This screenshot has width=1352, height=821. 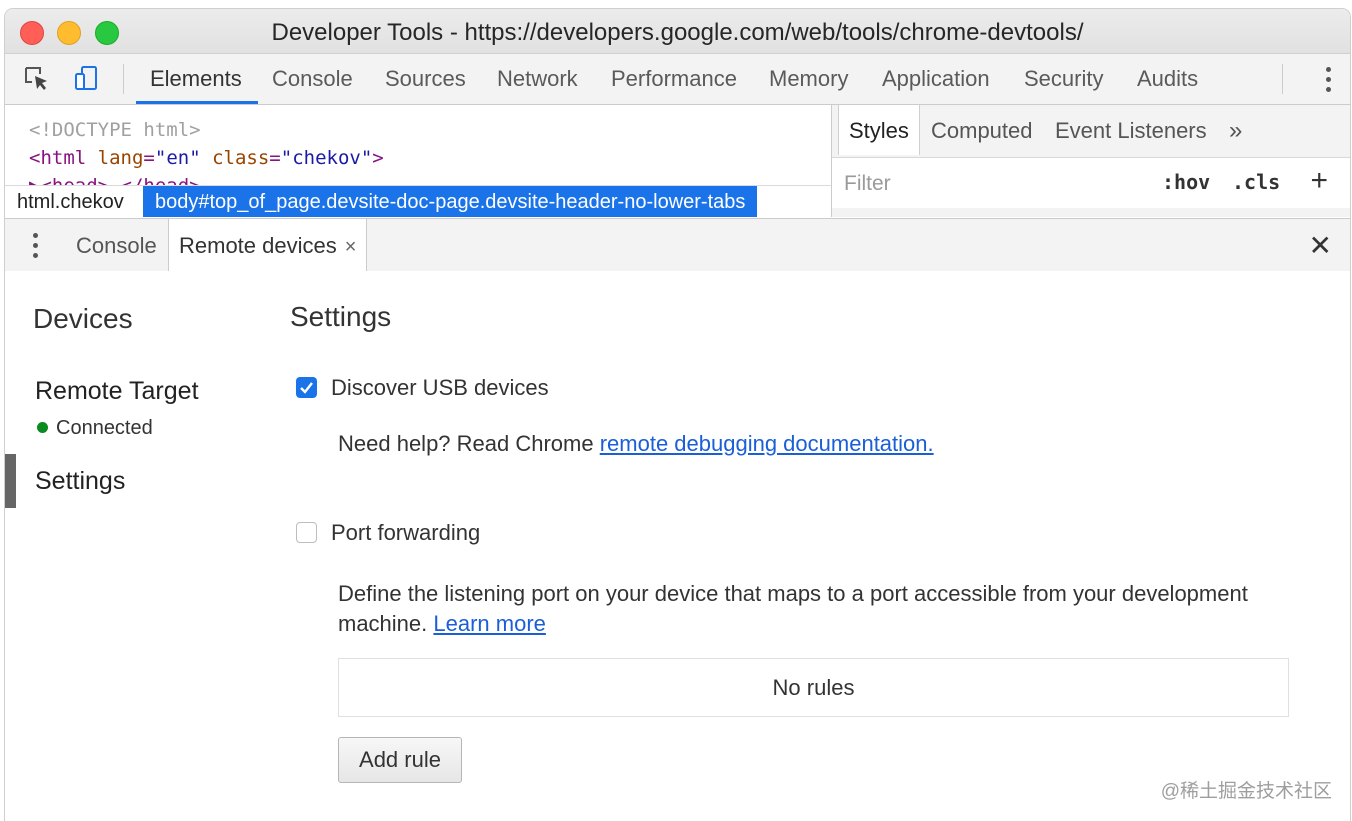 What do you see at coordinates (936, 79) in the screenshot?
I see `tab-application: Application` at bounding box center [936, 79].